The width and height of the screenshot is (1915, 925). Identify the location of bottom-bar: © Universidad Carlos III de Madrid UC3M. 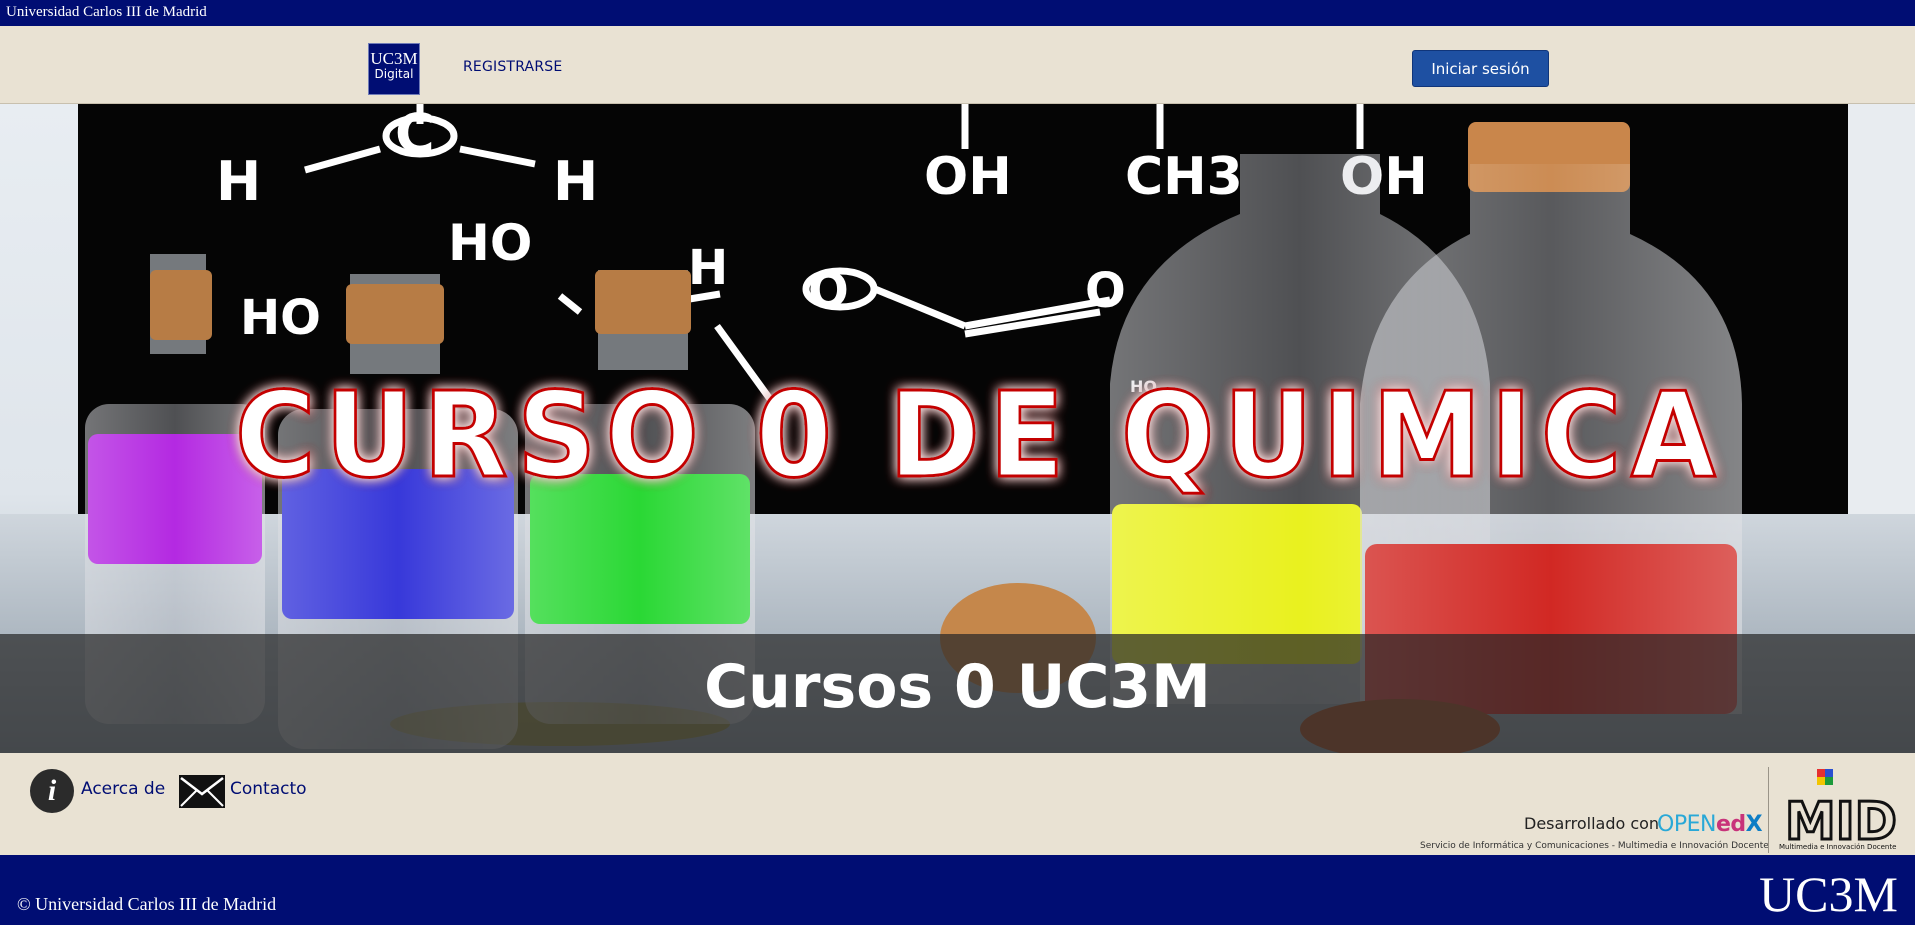
(957, 890).